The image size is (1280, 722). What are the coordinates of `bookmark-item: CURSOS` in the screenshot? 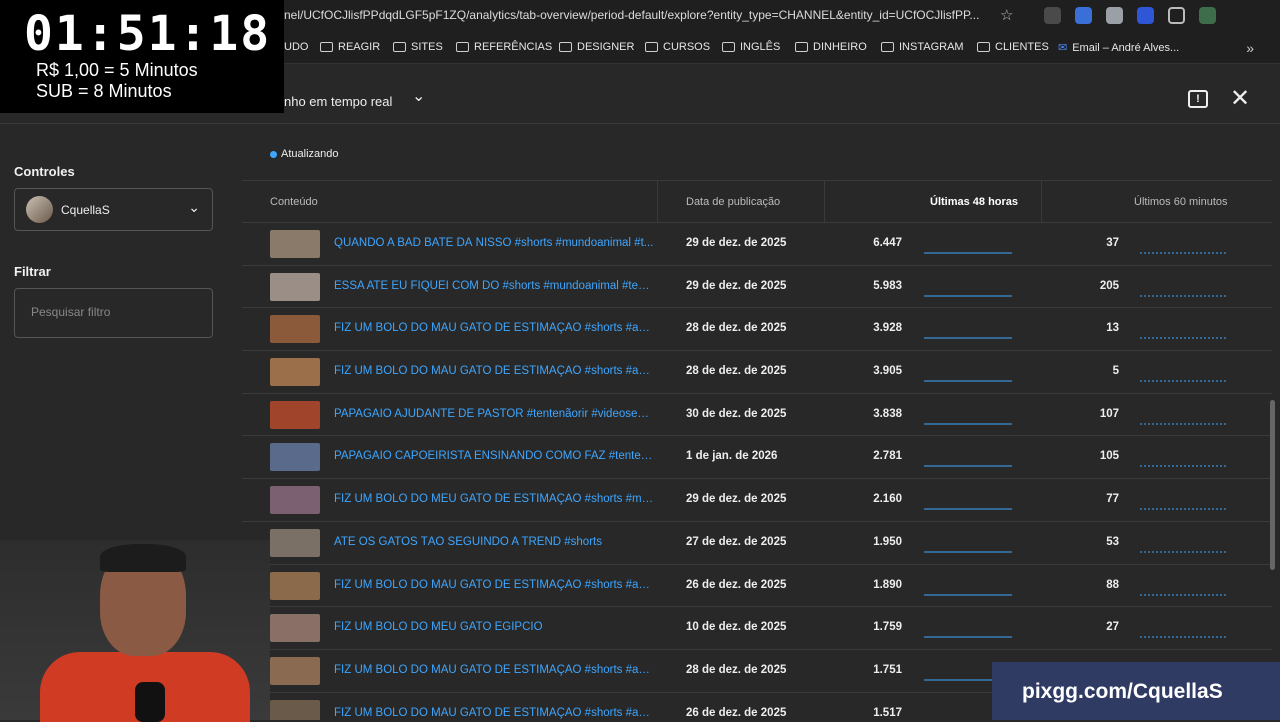 It's located at (677, 47).